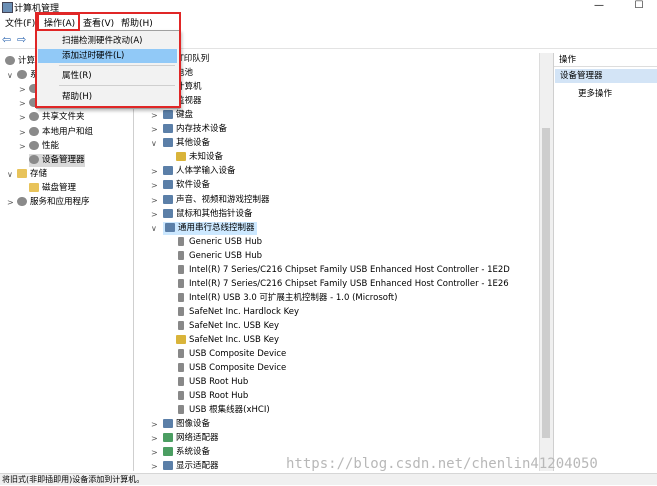 This screenshot has width=657, height=486. What do you see at coordinates (244, 311) in the screenshot?
I see `device-label: SafeNet Inc. Hardlock Key` at bounding box center [244, 311].